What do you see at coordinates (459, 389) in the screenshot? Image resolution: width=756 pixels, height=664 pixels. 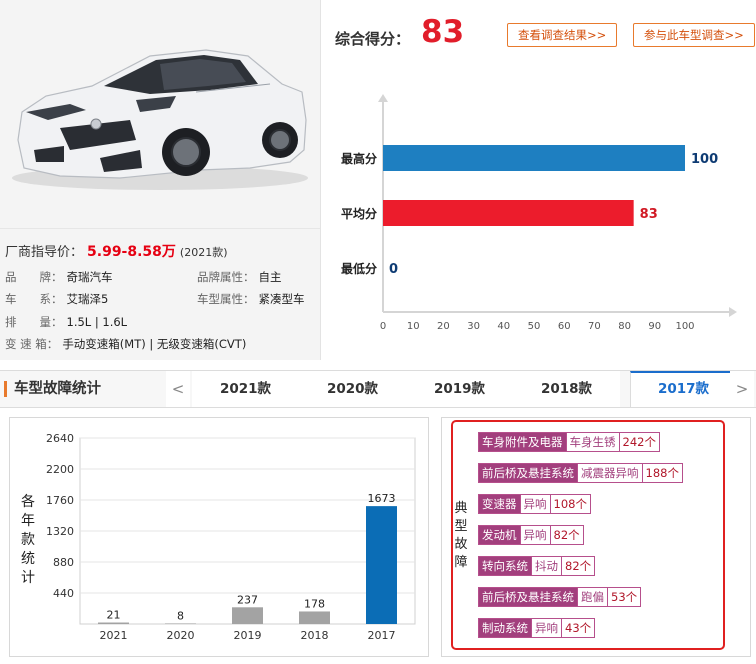 I see `tab-2019: 2019款` at bounding box center [459, 389].